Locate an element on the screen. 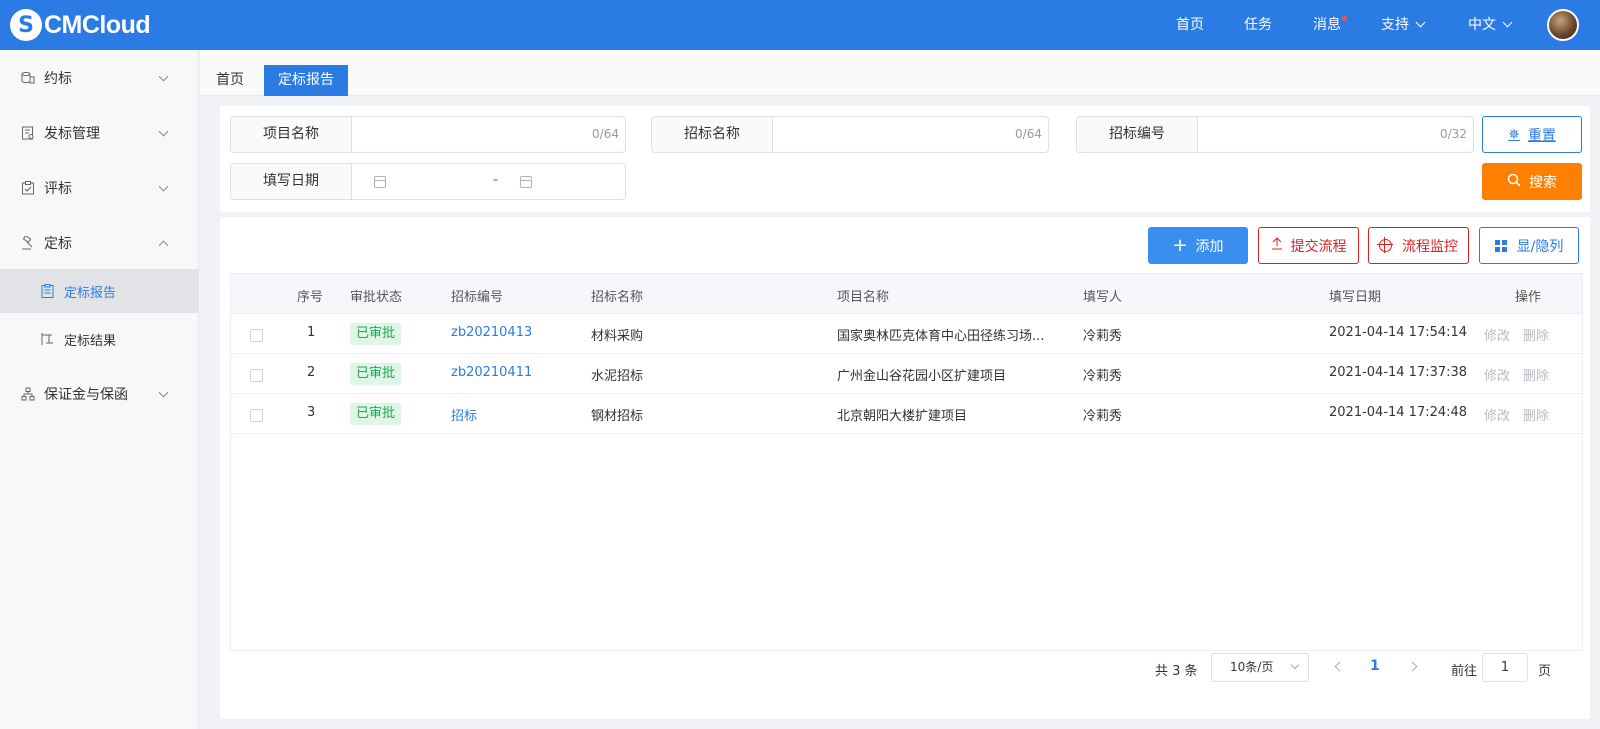 This screenshot has width=1600, height=729. submit-process-button: 提交流程 is located at coordinates (1308, 245).